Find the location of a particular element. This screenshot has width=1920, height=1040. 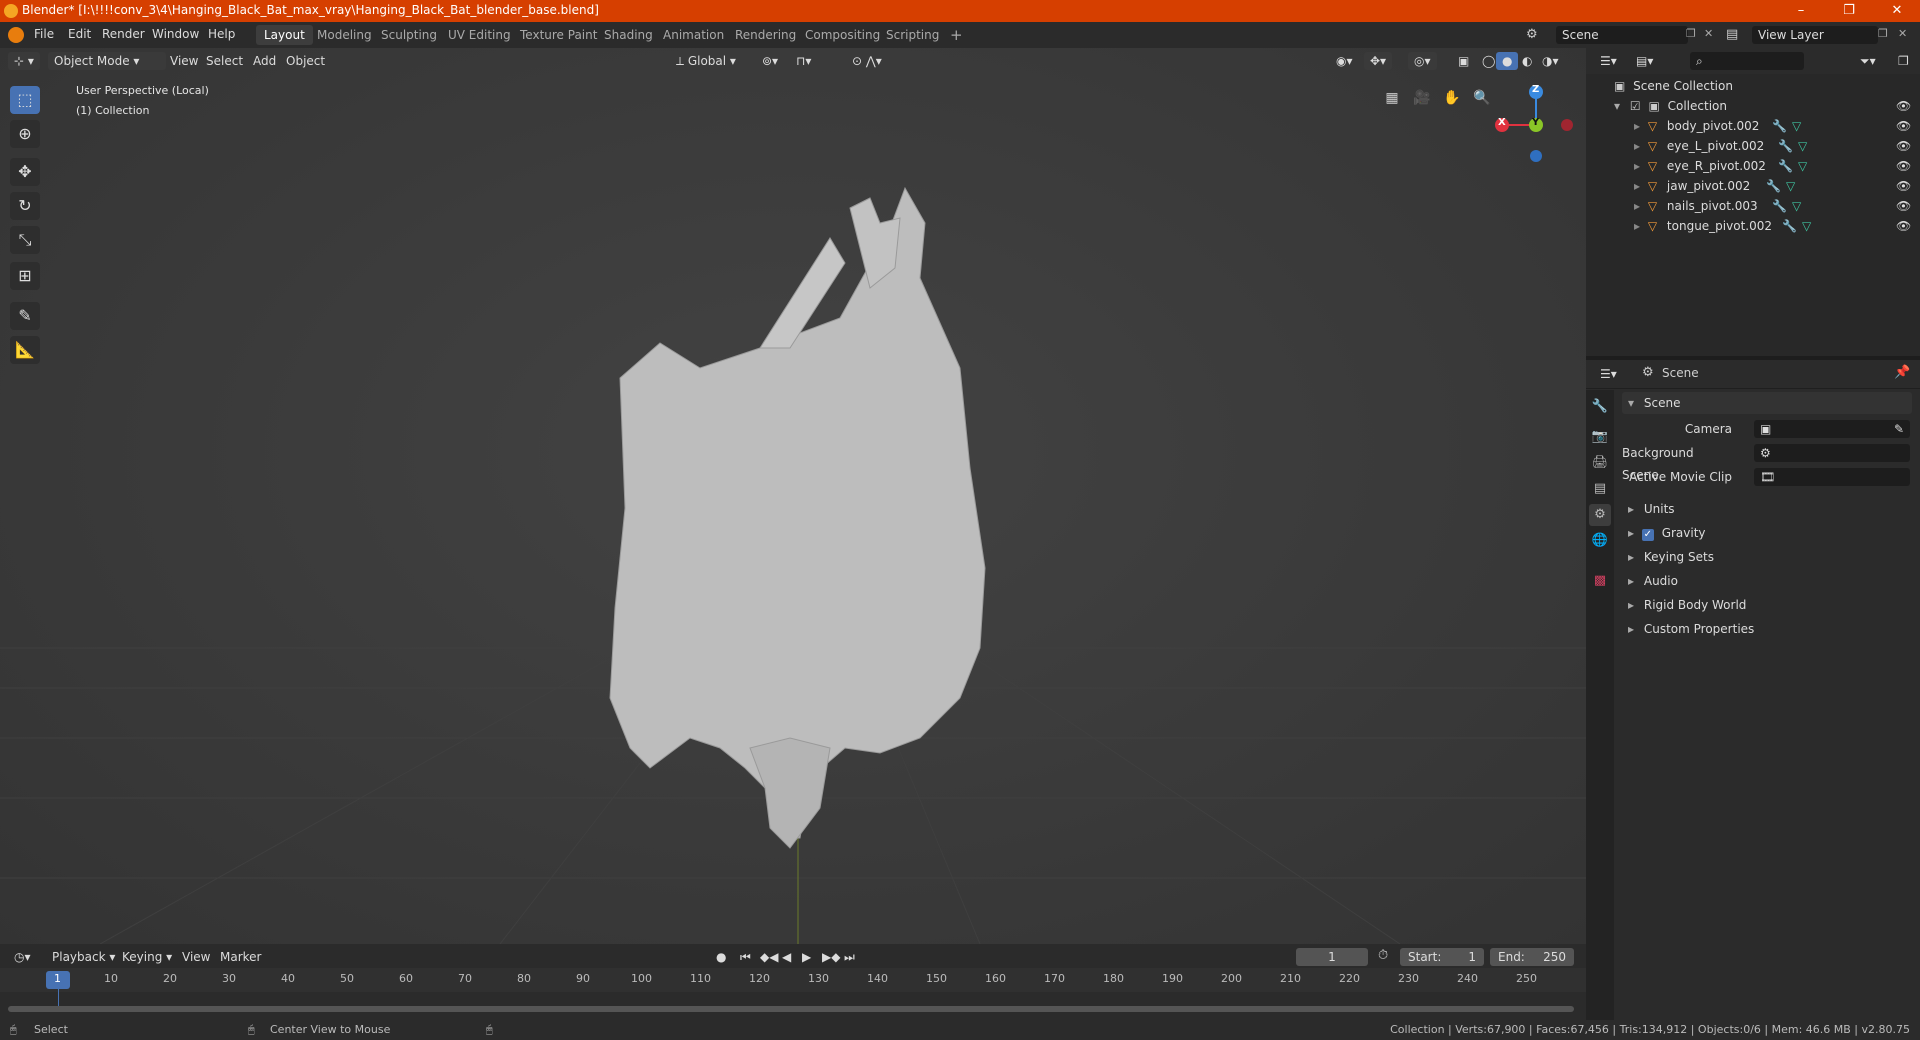

jump-end-button: ⏭ is located at coordinates (849, 957).